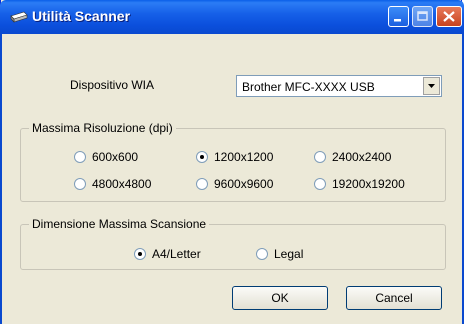 Image resolution: width=464 pixels, height=324 pixels. What do you see at coordinates (320, 157) in the screenshot?
I see `radio-2400x2400` at bounding box center [320, 157].